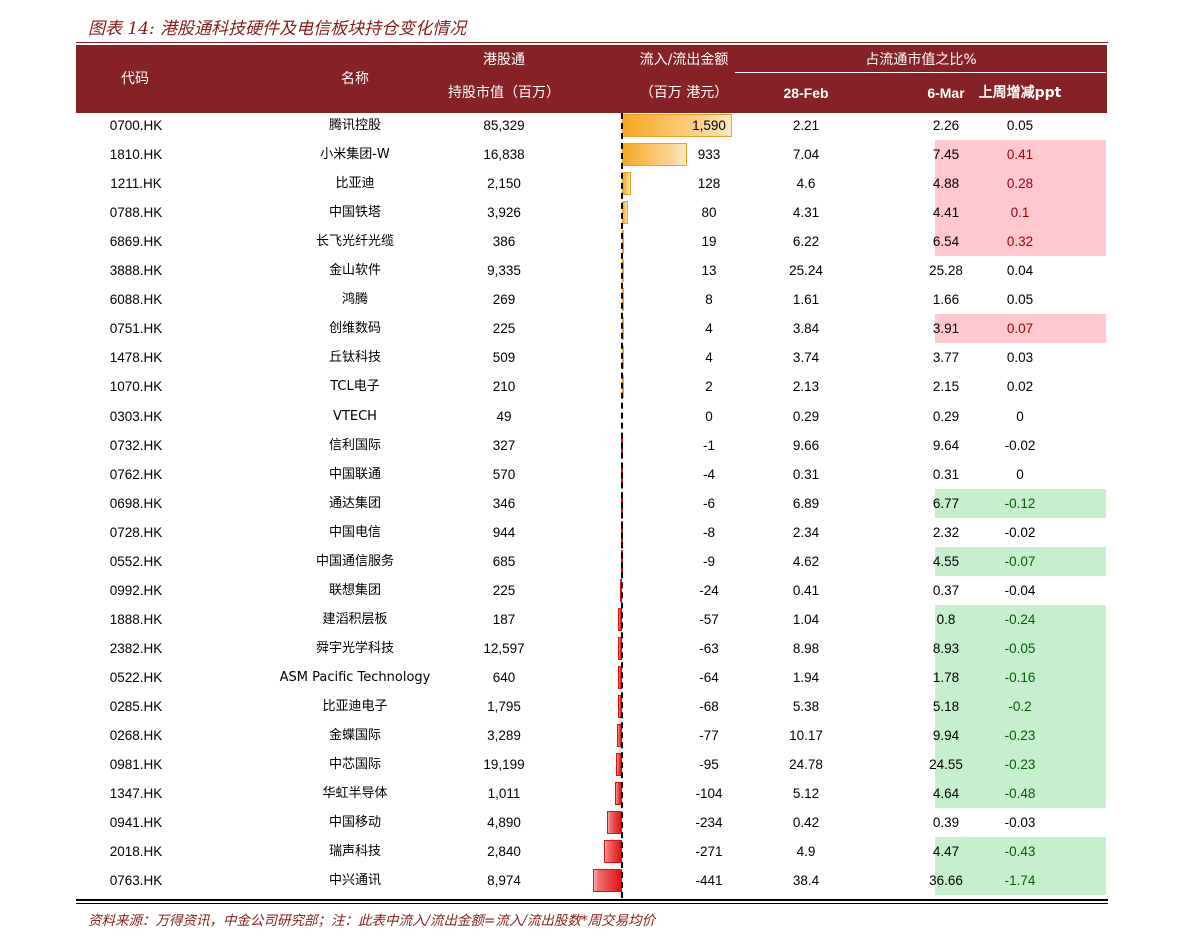 Image resolution: width=1191 pixels, height=945 pixels. I want to click on weekly-change-ppt: -0.07, so click(1020, 561).